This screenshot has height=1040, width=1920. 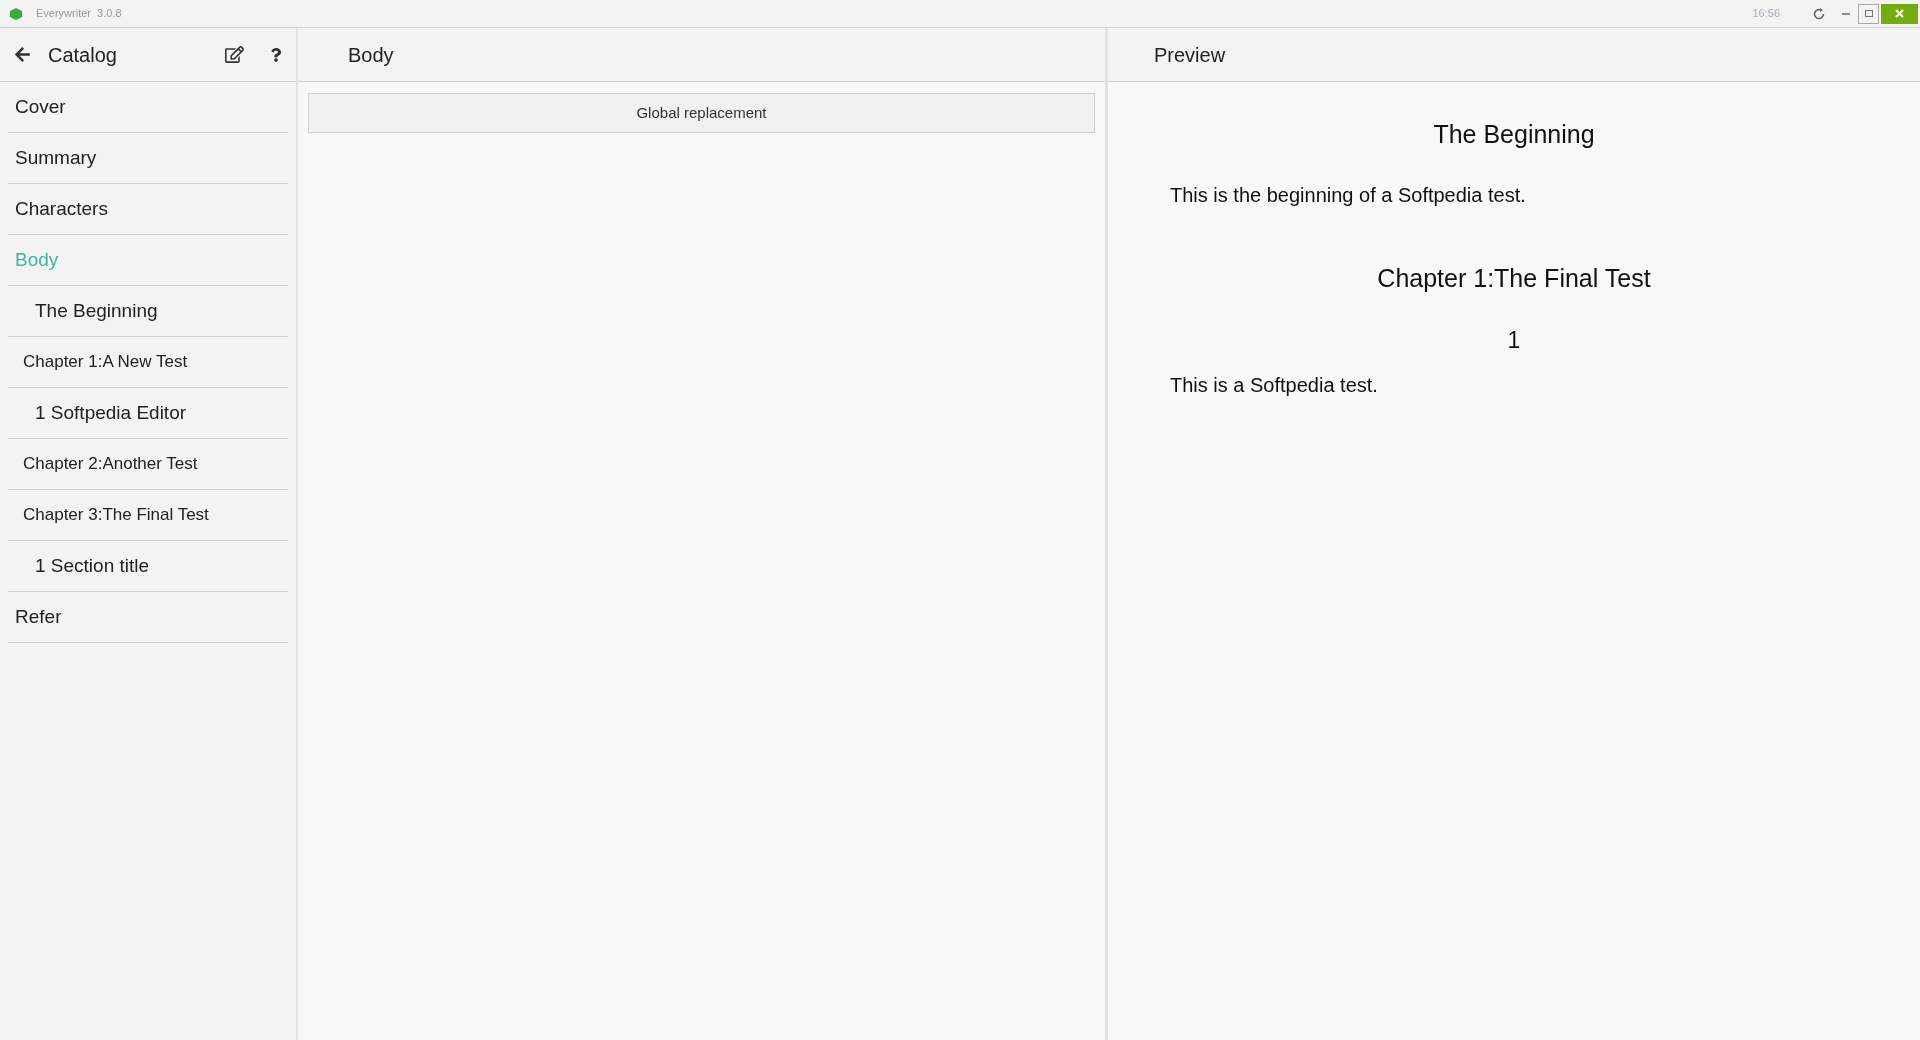 What do you see at coordinates (148, 617) in the screenshot?
I see `catalog-item: Refer` at bounding box center [148, 617].